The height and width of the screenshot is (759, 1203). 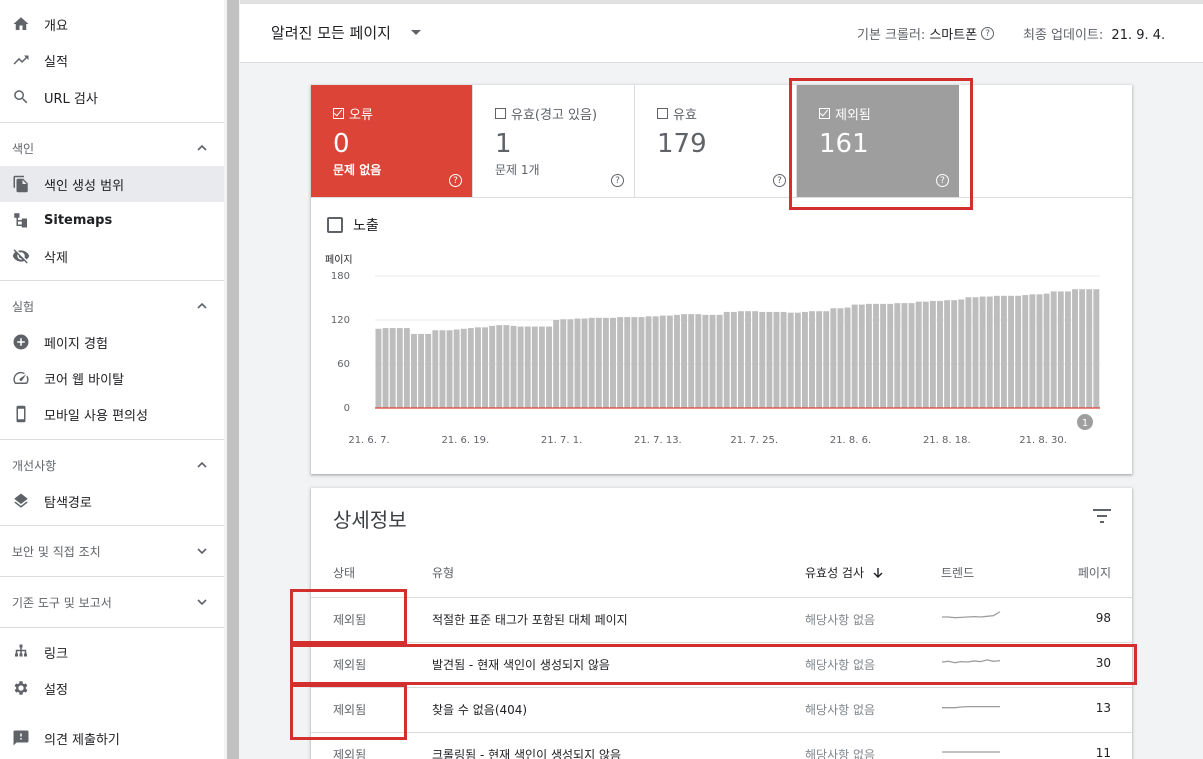 What do you see at coordinates (503, 144) in the screenshot?
I see `tile-count: 1` at bounding box center [503, 144].